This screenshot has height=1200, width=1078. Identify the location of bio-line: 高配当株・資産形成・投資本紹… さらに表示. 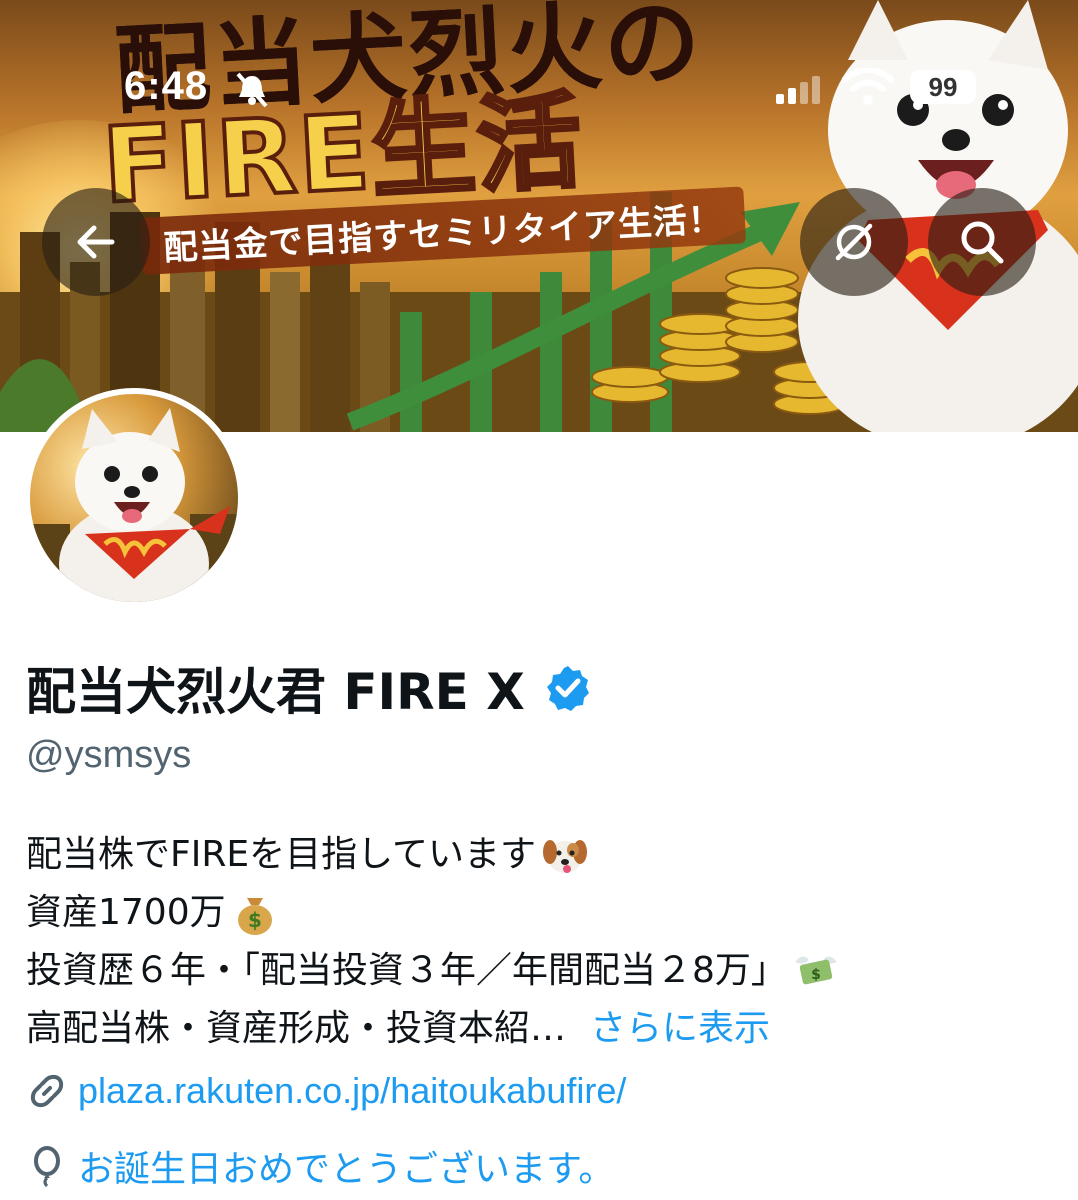
(541, 1029).